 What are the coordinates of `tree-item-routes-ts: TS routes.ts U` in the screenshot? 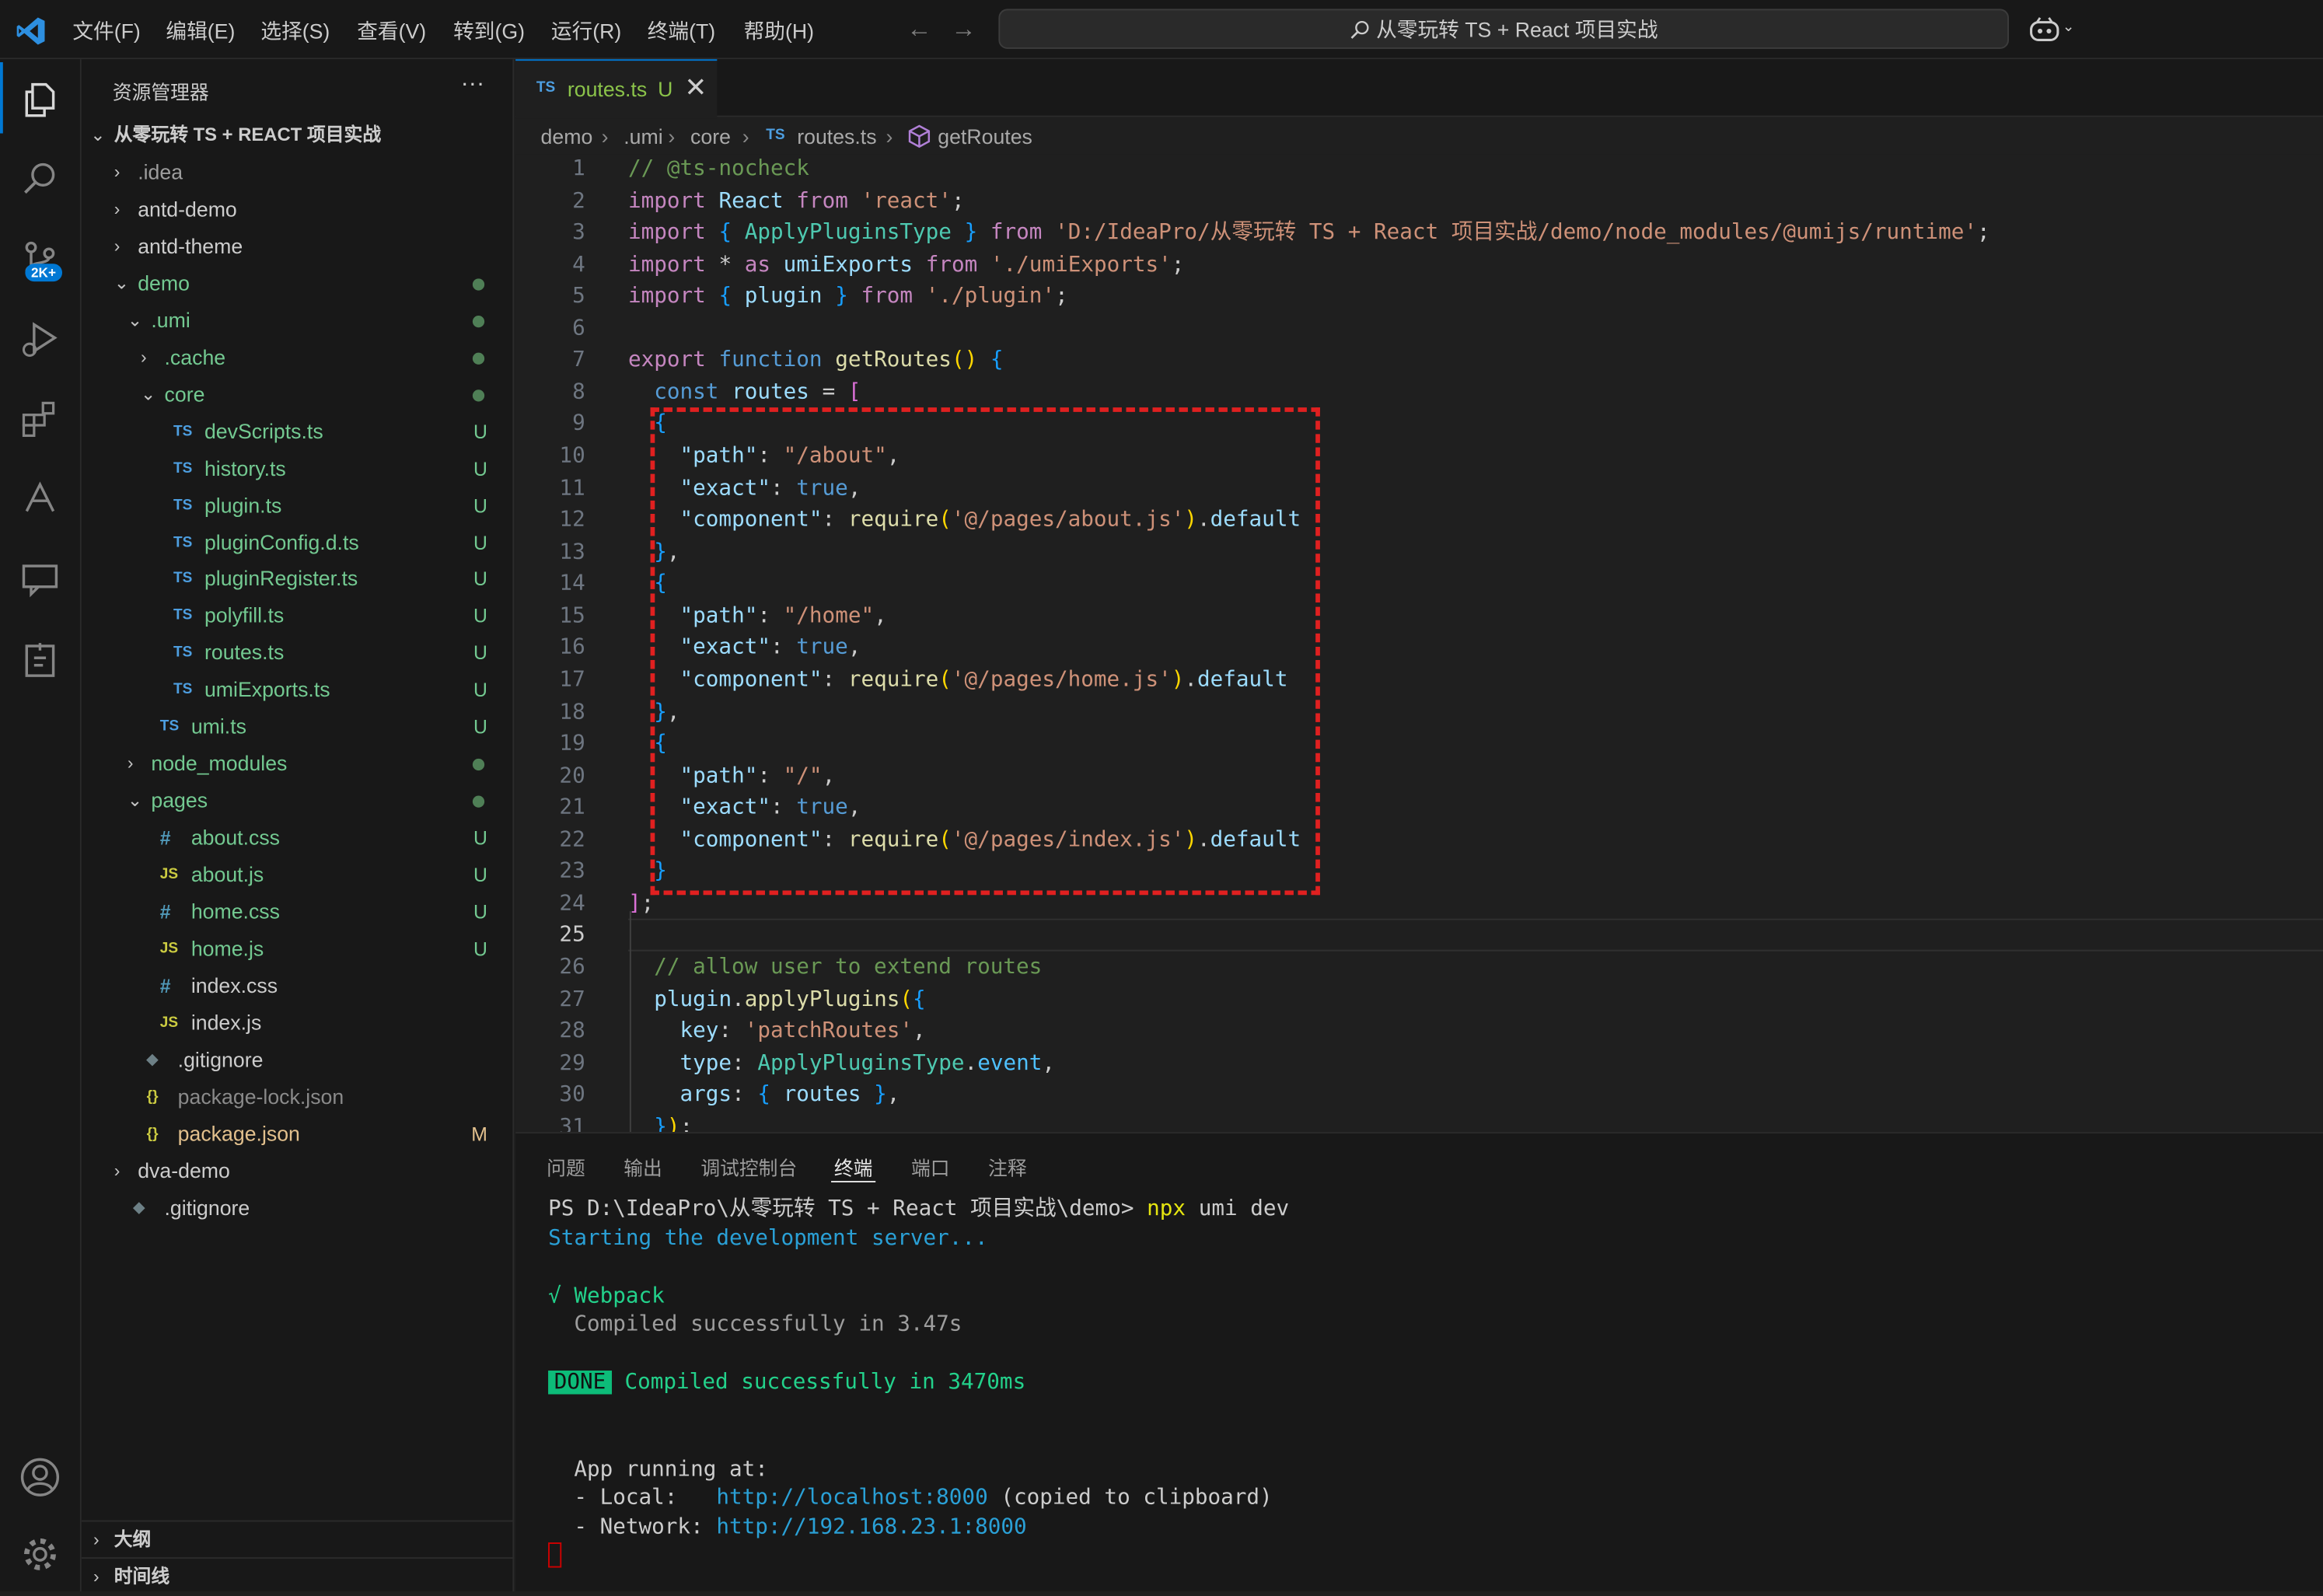 It's located at (298, 653).